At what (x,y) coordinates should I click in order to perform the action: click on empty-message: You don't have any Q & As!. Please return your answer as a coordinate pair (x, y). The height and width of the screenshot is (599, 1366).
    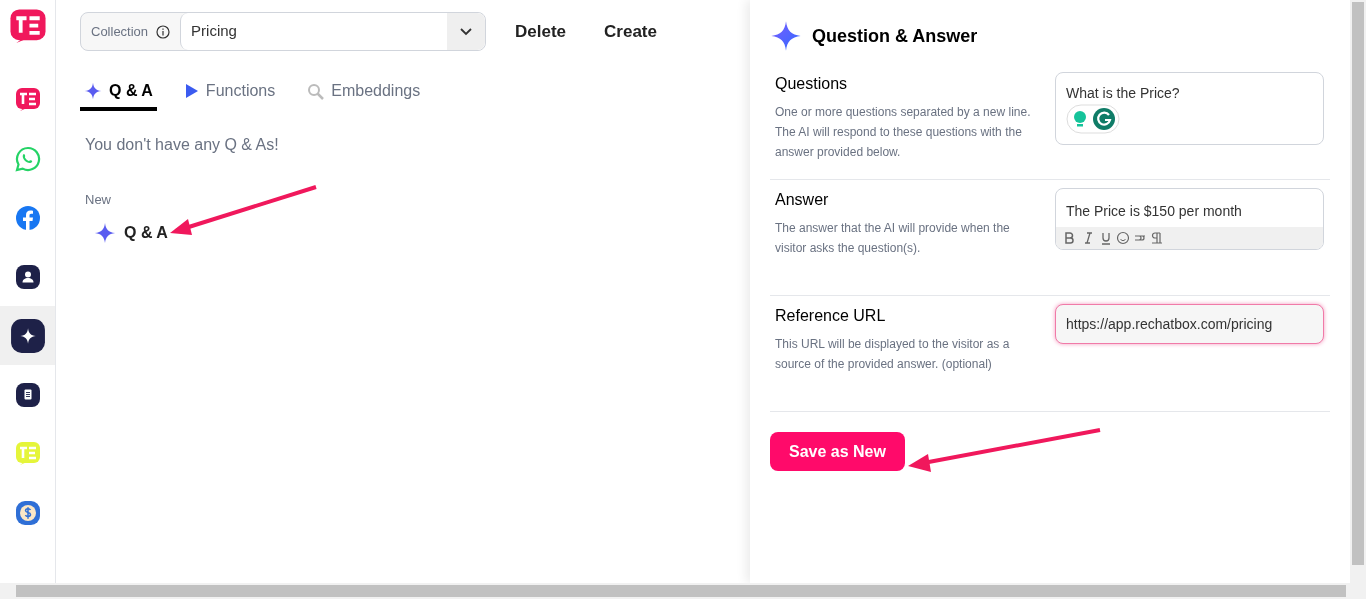
    Looking at the image, I should click on (182, 145).